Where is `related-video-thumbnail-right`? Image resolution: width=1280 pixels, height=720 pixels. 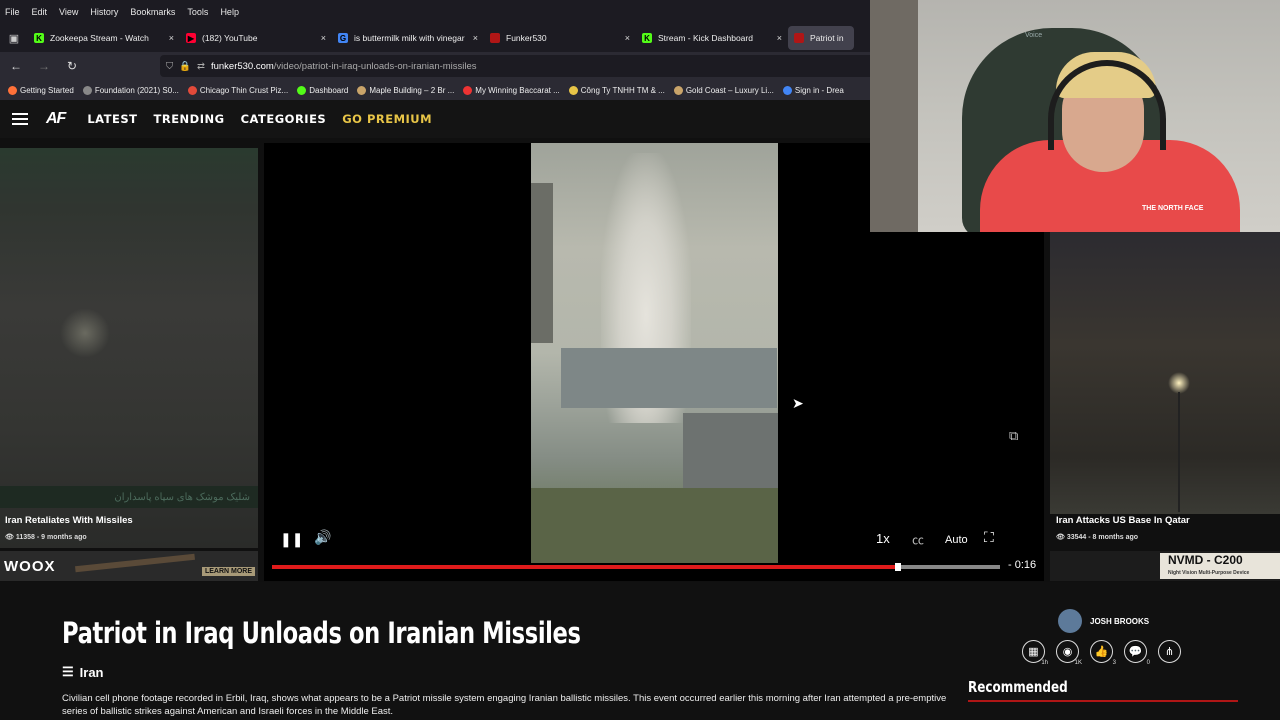
related-video-thumbnail-right is located at coordinates (1165, 373).